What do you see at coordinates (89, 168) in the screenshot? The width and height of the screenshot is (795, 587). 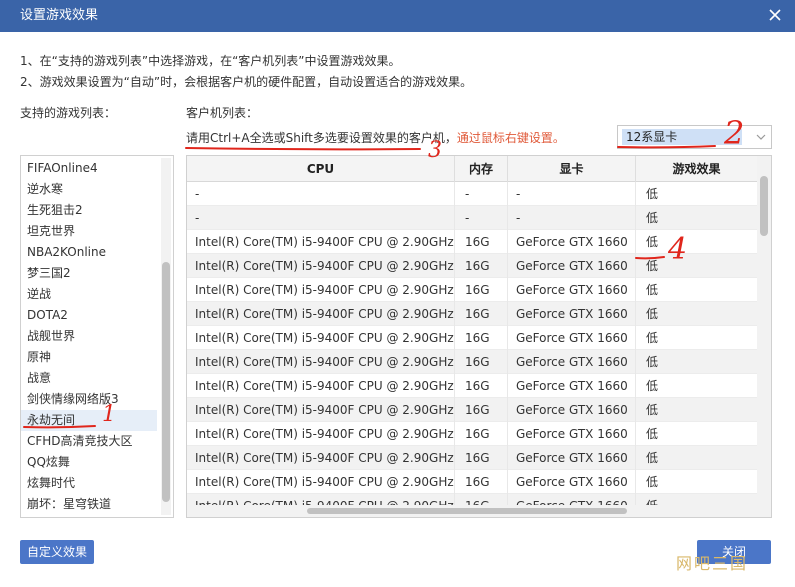 I see `game-list-item: FIFAOnline4` at bounding box center [89, 168].